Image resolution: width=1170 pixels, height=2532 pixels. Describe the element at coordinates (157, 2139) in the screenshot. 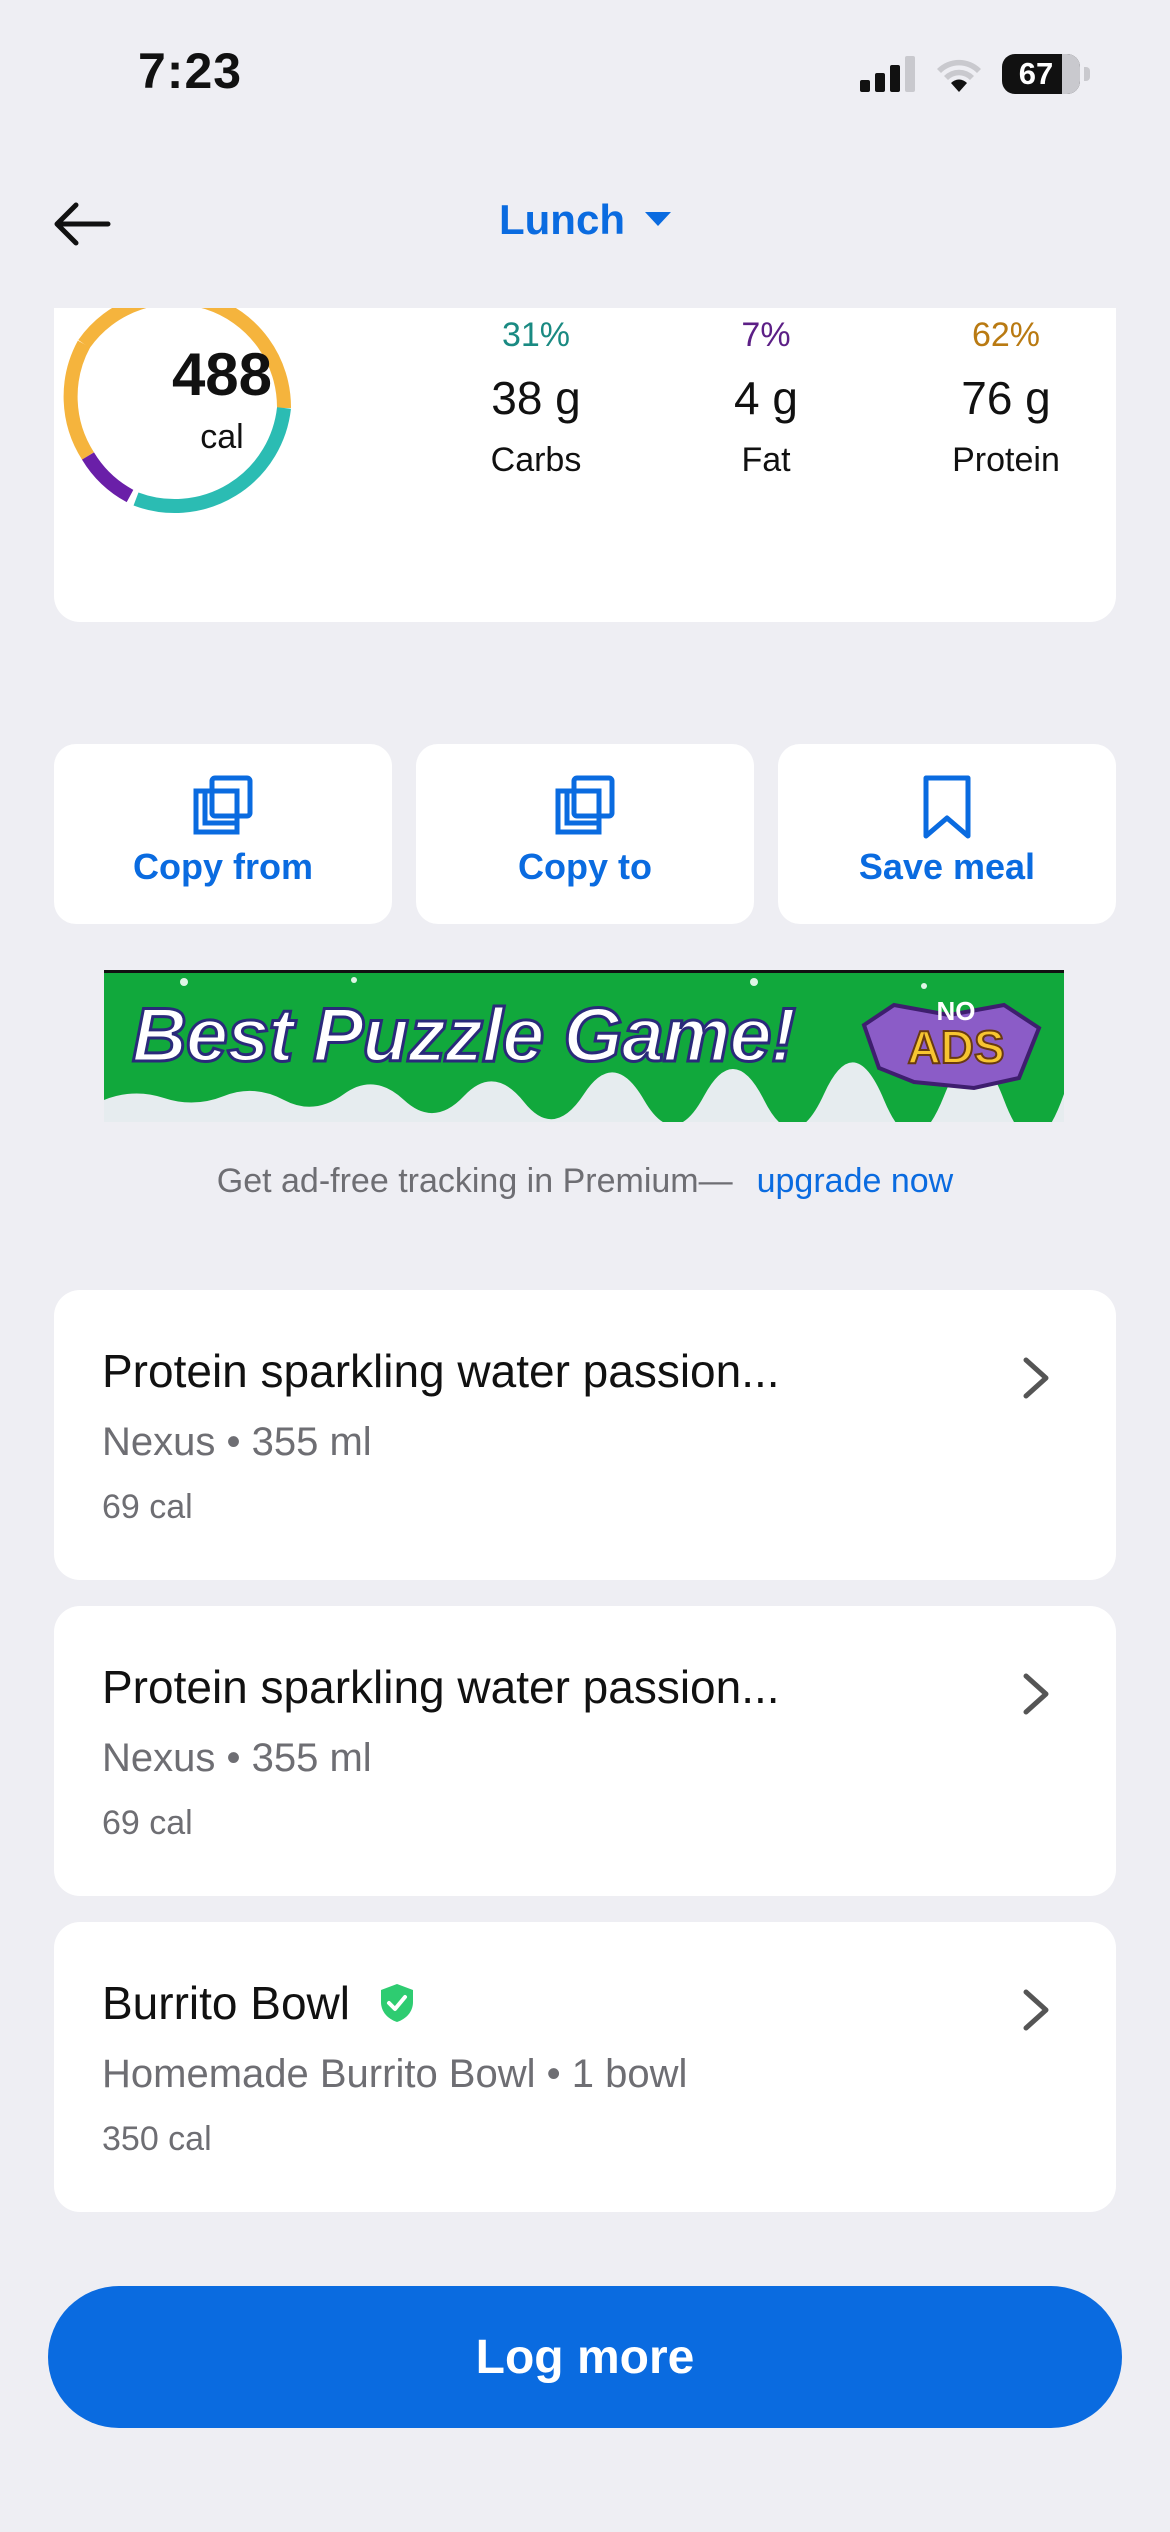

I see `food-calories: 350 cal` at that location.